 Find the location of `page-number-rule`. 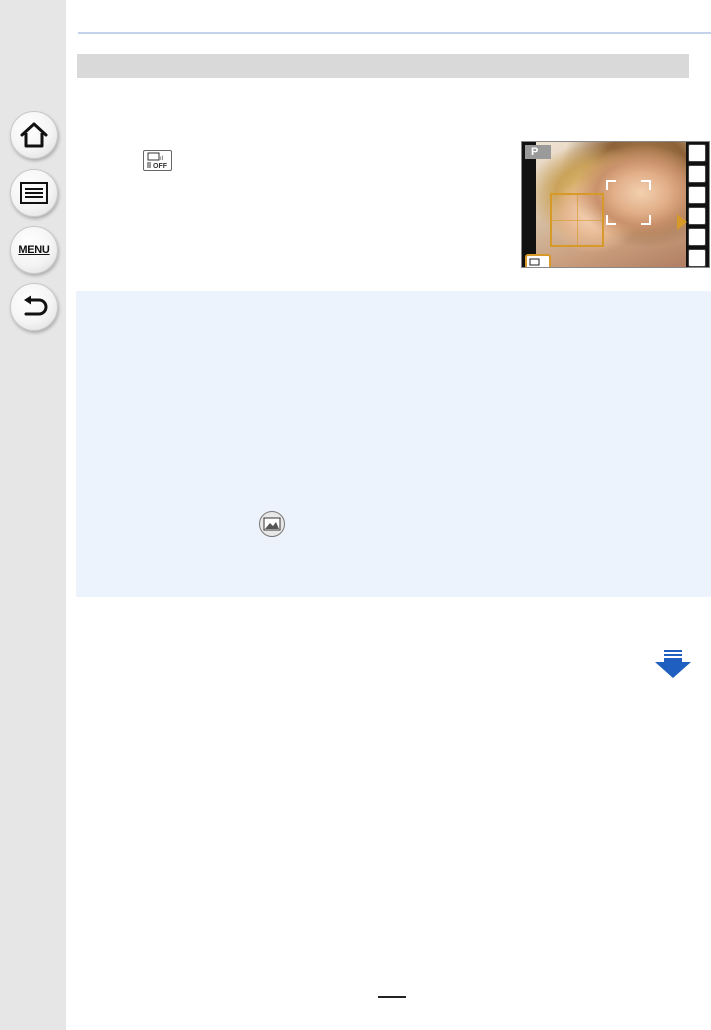

page-number-rule is located at coordinates (392, 997).